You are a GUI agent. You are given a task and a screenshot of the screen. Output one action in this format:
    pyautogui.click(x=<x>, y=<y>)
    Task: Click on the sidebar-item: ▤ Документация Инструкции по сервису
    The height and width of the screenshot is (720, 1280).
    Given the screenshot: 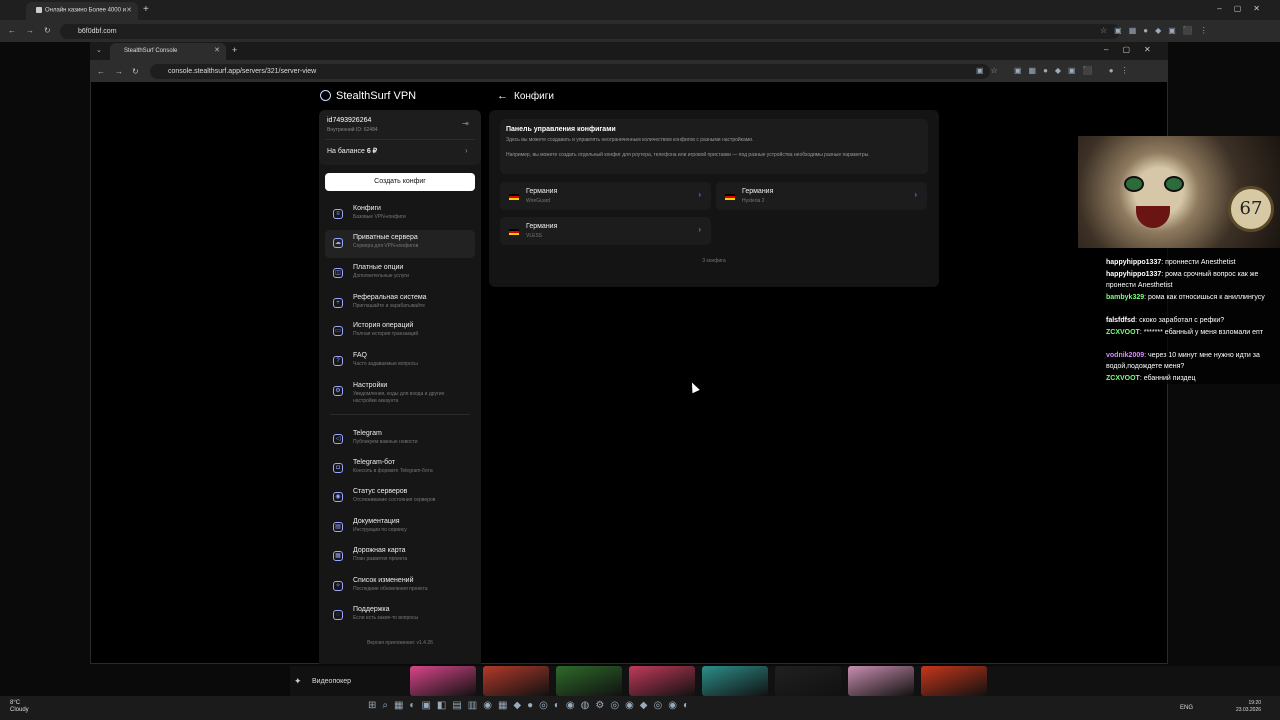 What is the action you would take?
    pyautogui.click(x=400, y=528)
    